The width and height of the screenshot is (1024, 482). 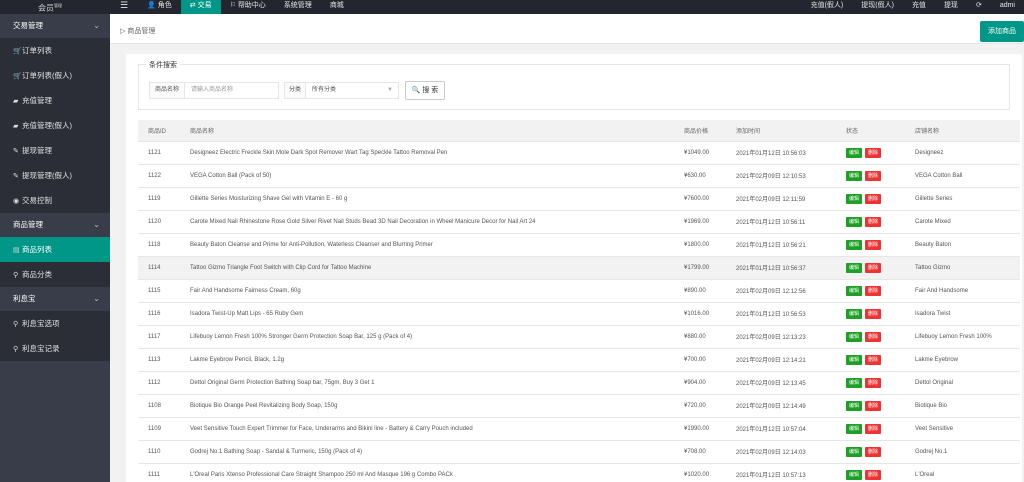 I want to click on top-nav-item: ⇄ 交易, so click(x=200, y=7).